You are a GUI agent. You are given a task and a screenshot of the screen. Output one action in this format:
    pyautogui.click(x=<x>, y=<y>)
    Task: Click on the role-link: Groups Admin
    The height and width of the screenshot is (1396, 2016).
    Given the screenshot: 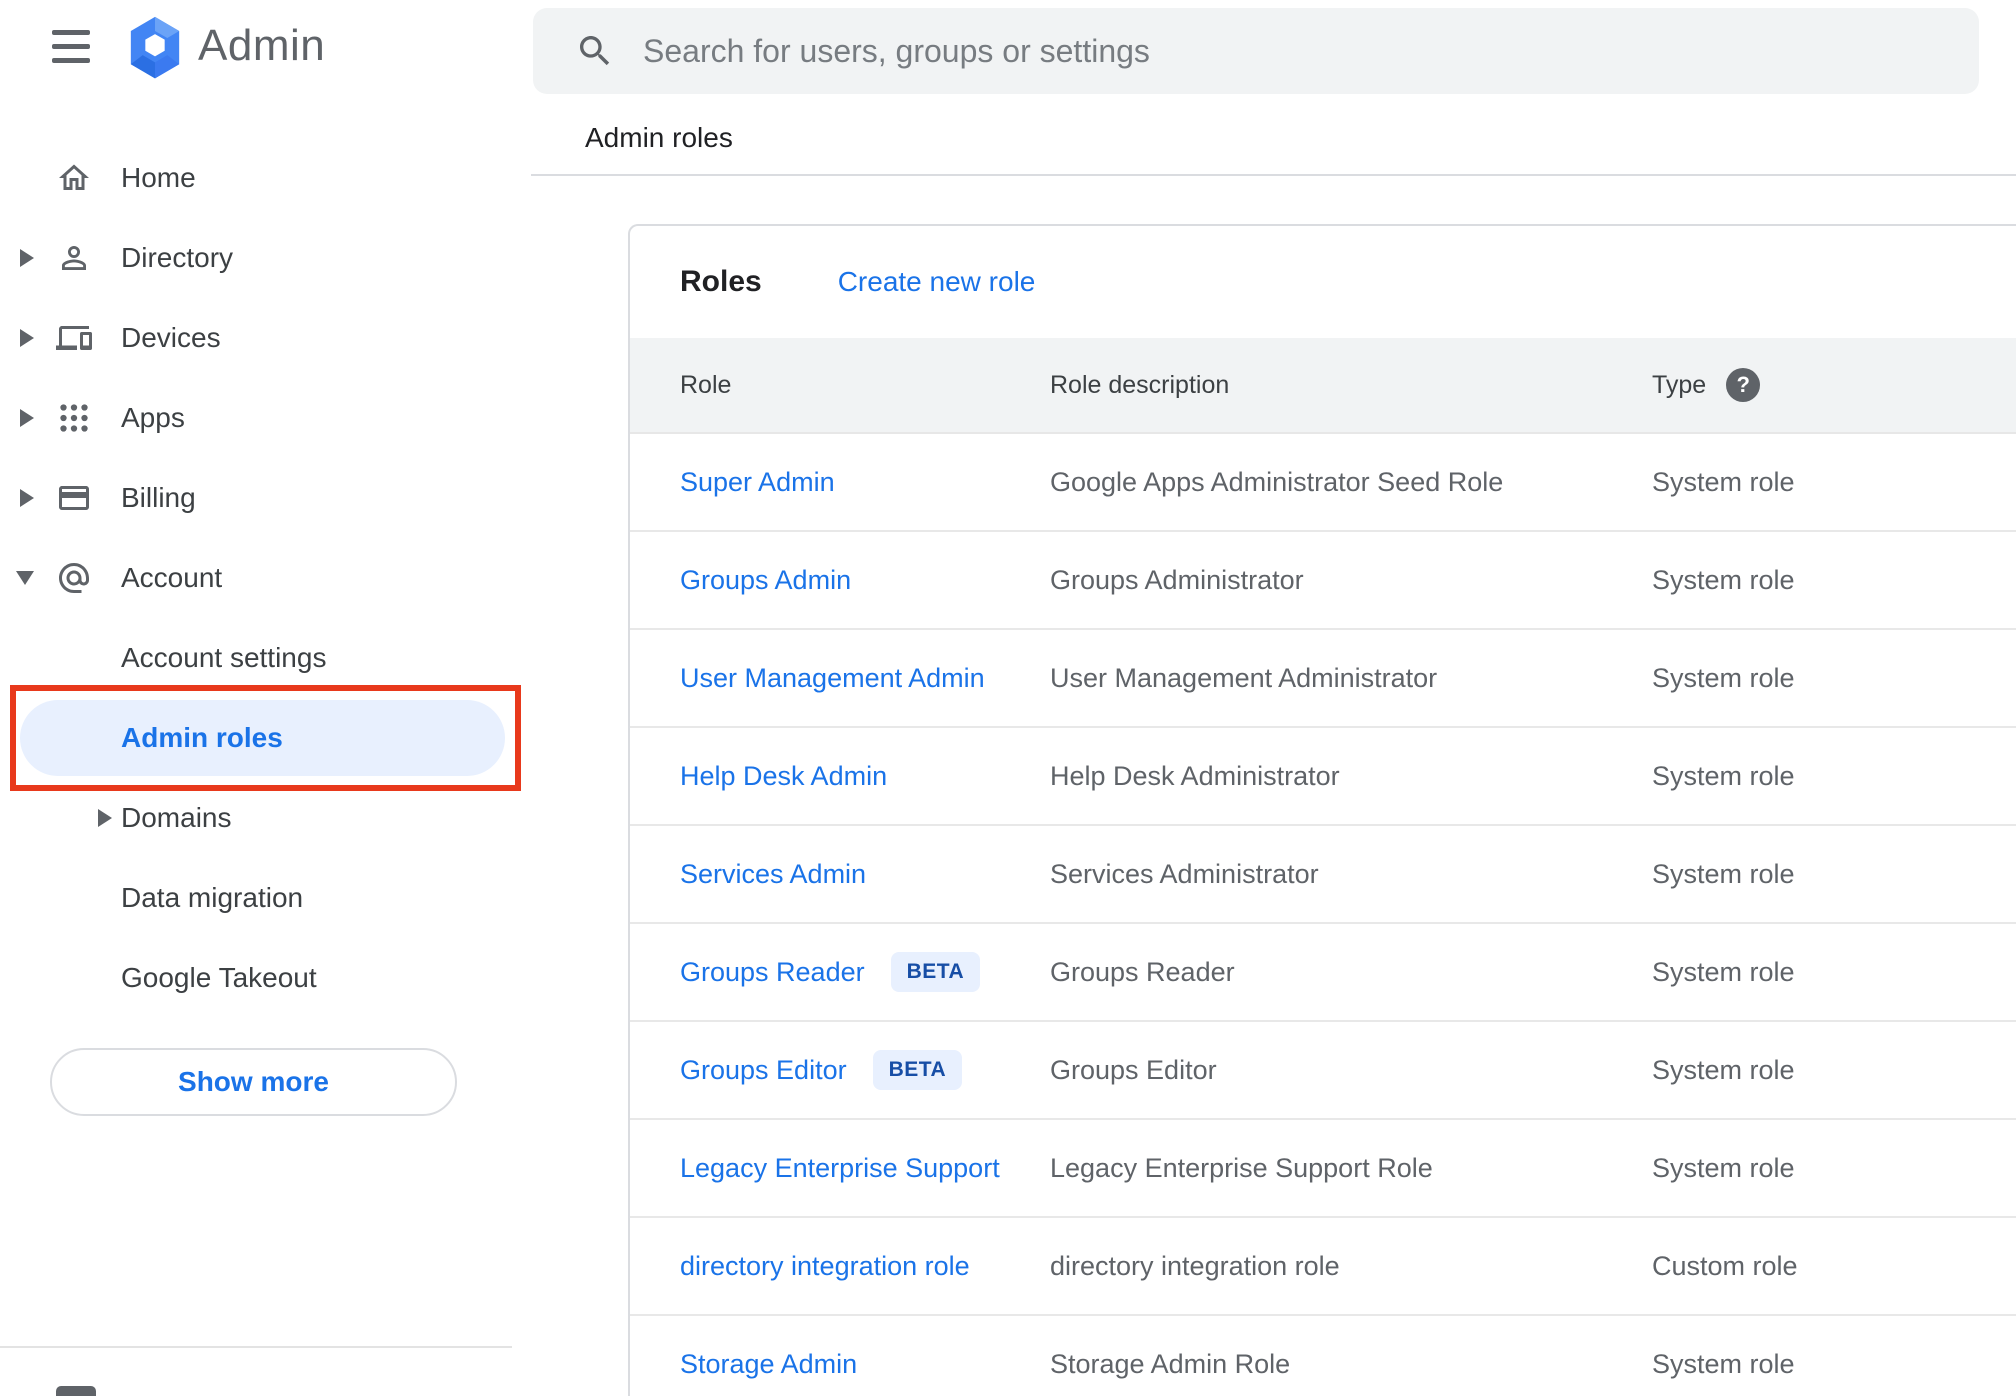 What is the action you would take?
    pyautogui.click(x=765, y=580)
    